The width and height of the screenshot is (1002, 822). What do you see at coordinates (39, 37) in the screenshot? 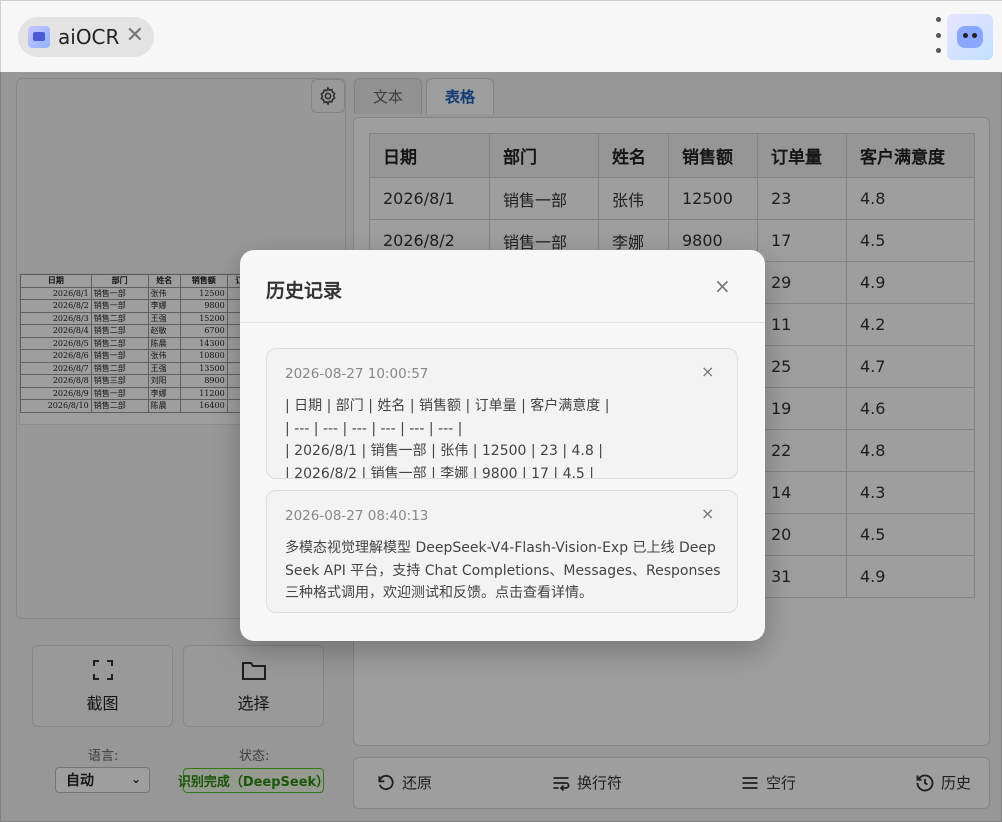
I see `app-logo-icon` at bounding box center [39, 37].